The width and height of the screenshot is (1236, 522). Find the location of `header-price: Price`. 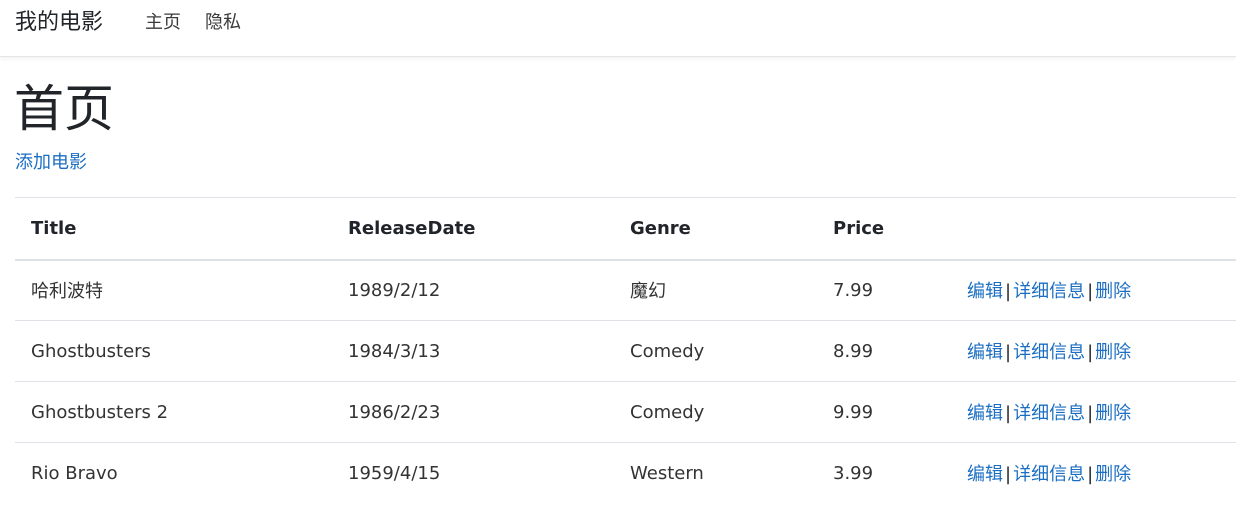

header-price: Price is located at coordinates (892, 229).